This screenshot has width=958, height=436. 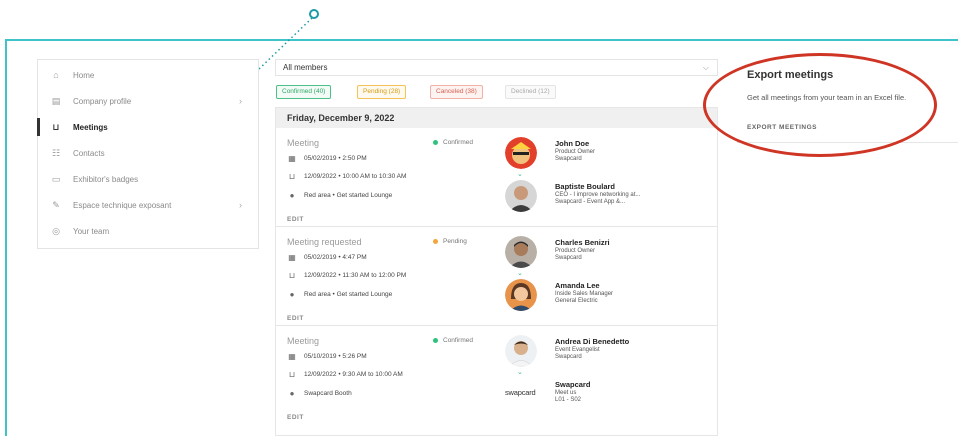 What do you see at coordinates (582, 242) in the screenshot?
I see `attendee-name: Charles Benizri` at bounding box center [582, 242].